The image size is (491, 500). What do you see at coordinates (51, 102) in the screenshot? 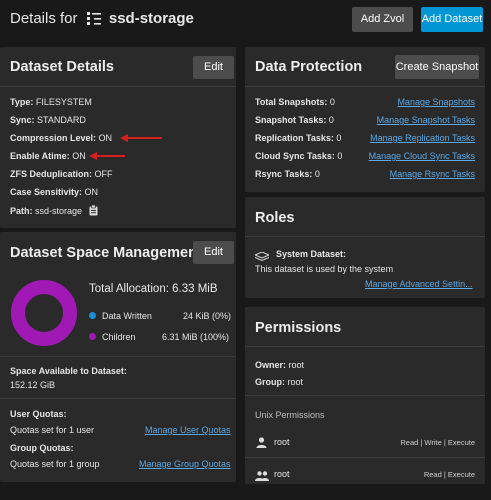
I see `detail-row-type: Type: FILESYSTEM` at bounding box center [51, 102].